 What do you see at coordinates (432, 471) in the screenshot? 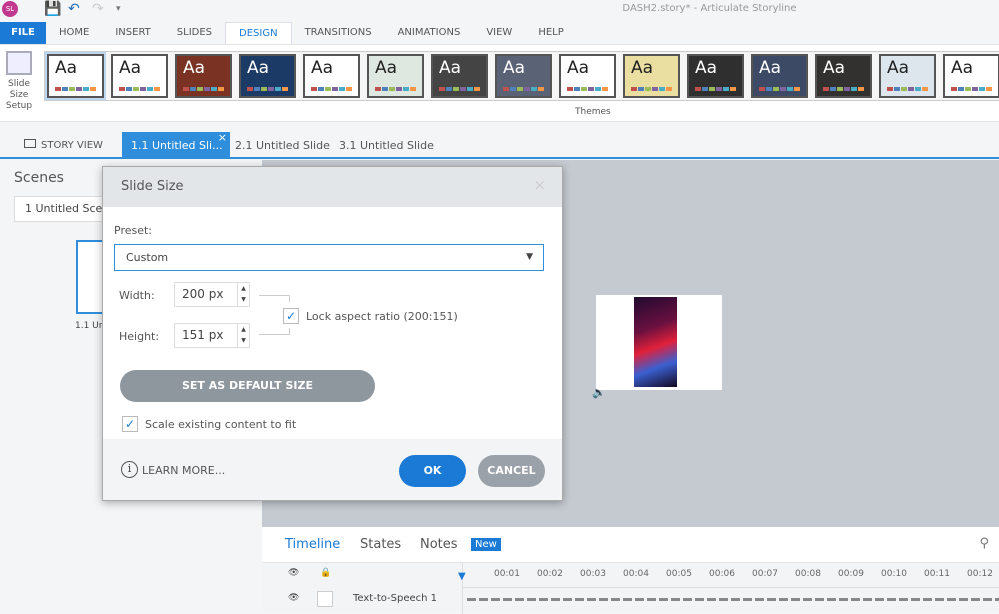
I see `ok-button: OK` at bounding box center [432, 471].